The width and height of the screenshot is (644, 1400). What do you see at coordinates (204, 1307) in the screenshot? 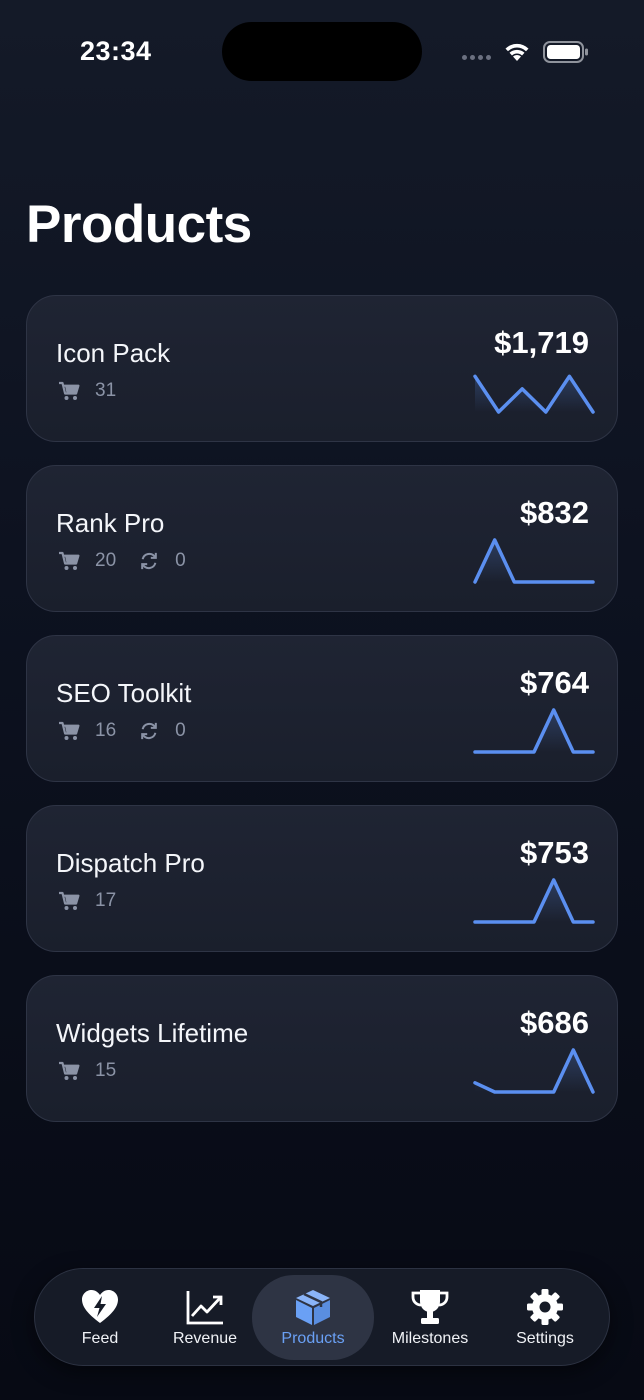
I see `chart-trend-icon` at bounding box center [204, 1307].